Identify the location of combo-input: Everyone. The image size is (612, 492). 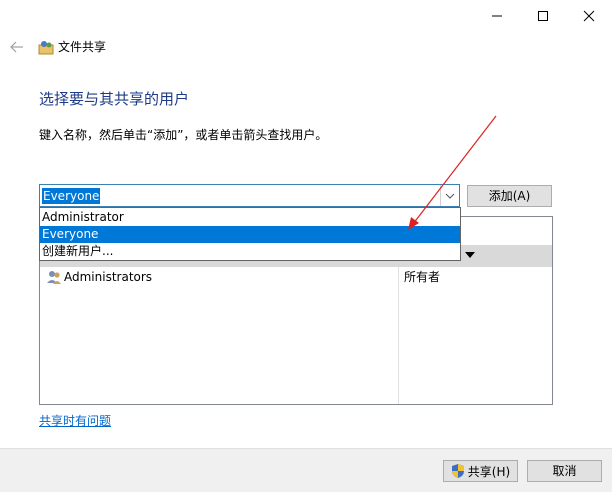
(71, 196).